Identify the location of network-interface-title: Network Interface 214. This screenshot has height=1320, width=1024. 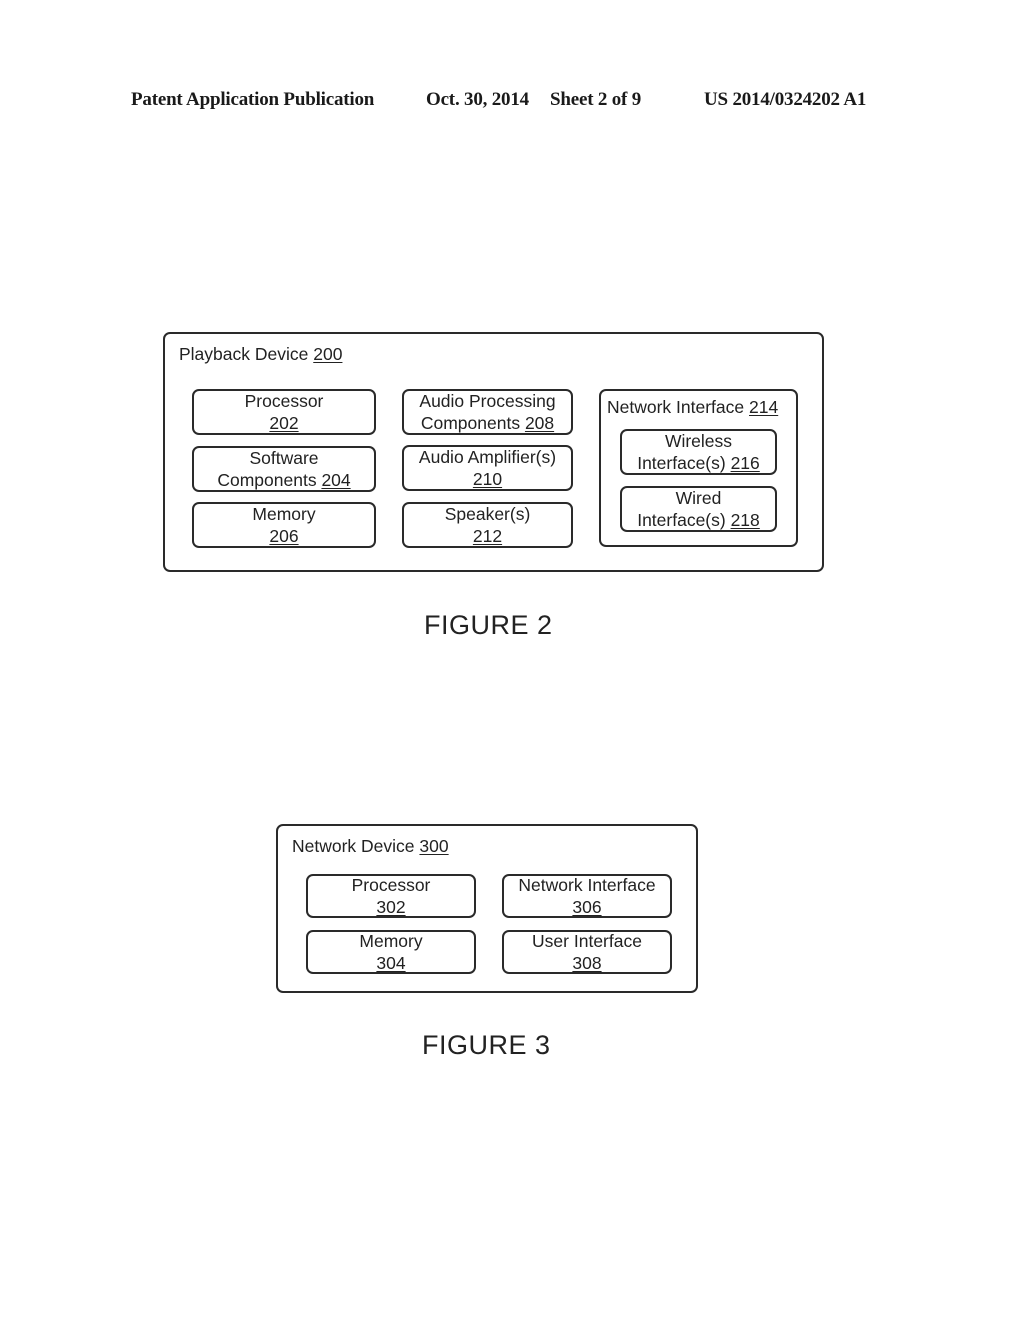
(693, 407).